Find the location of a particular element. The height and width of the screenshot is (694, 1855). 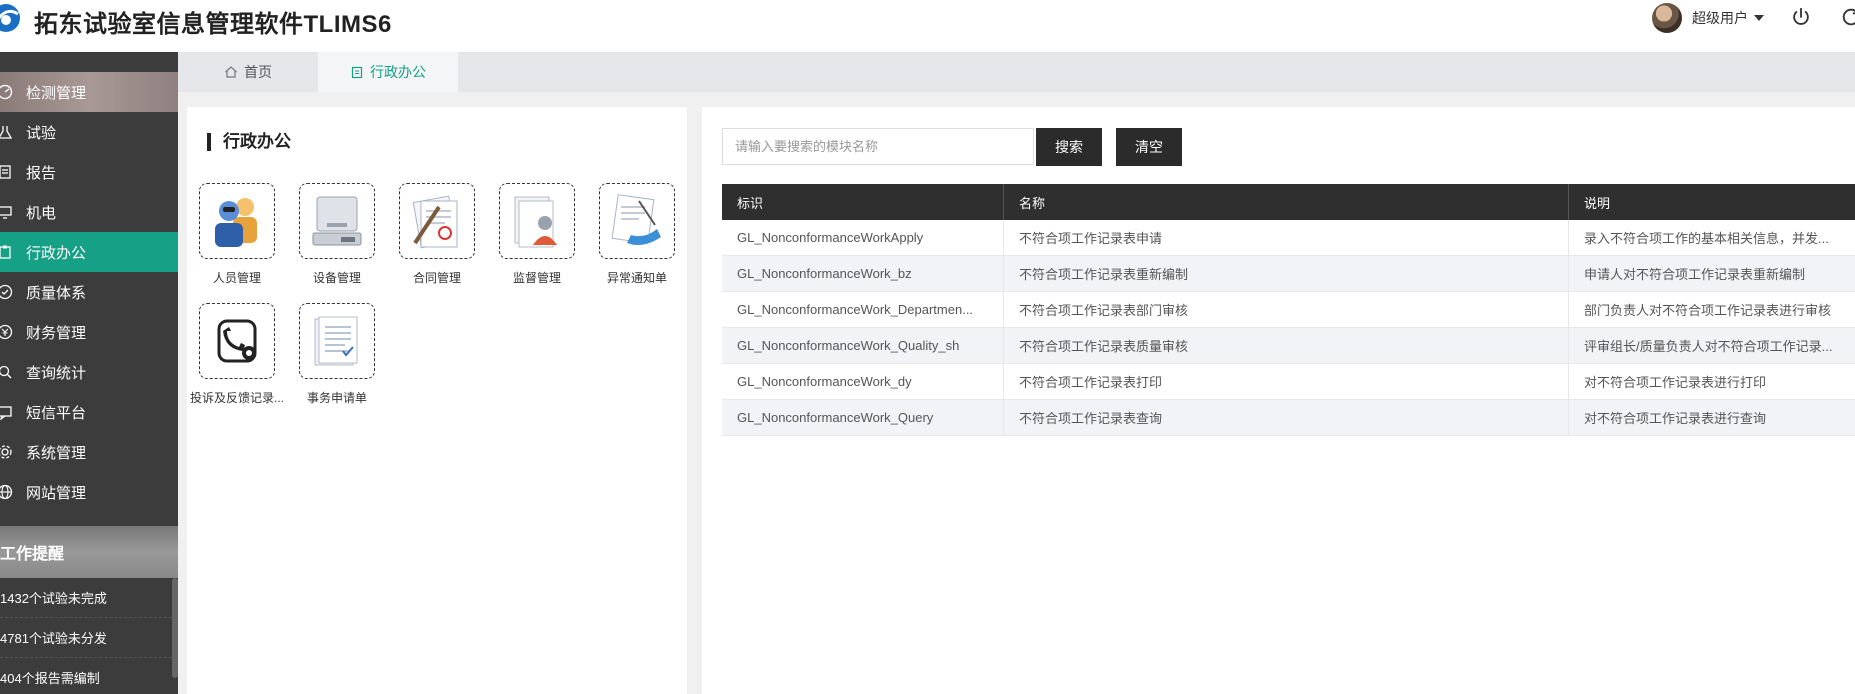

sidebar-item-label: 短信平台 is located at coordinates (56, 413).